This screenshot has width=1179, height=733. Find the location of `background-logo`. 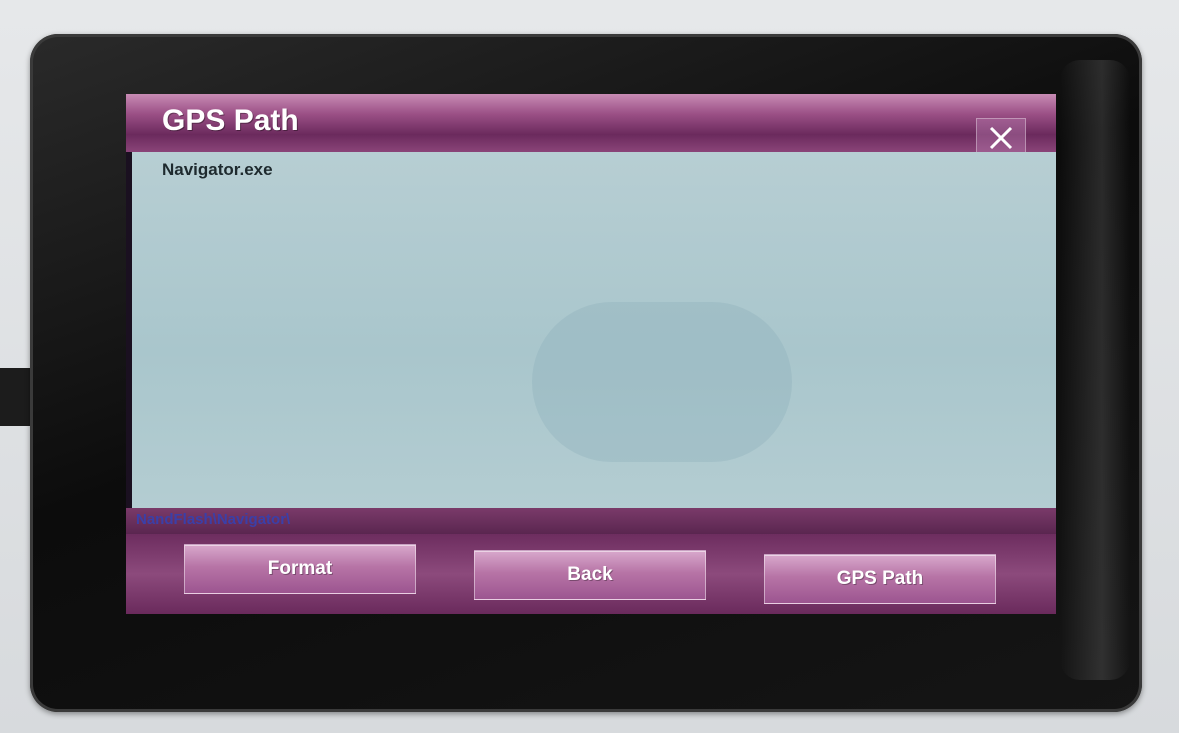

background-logo is located at coordinates (662, 382).